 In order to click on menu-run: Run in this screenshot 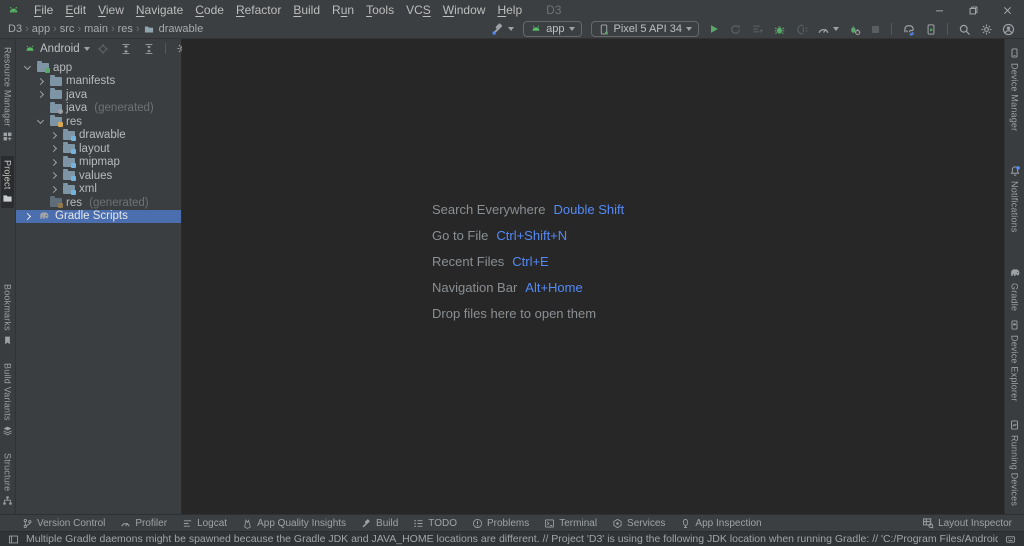, I will do `click(343, 10)`.